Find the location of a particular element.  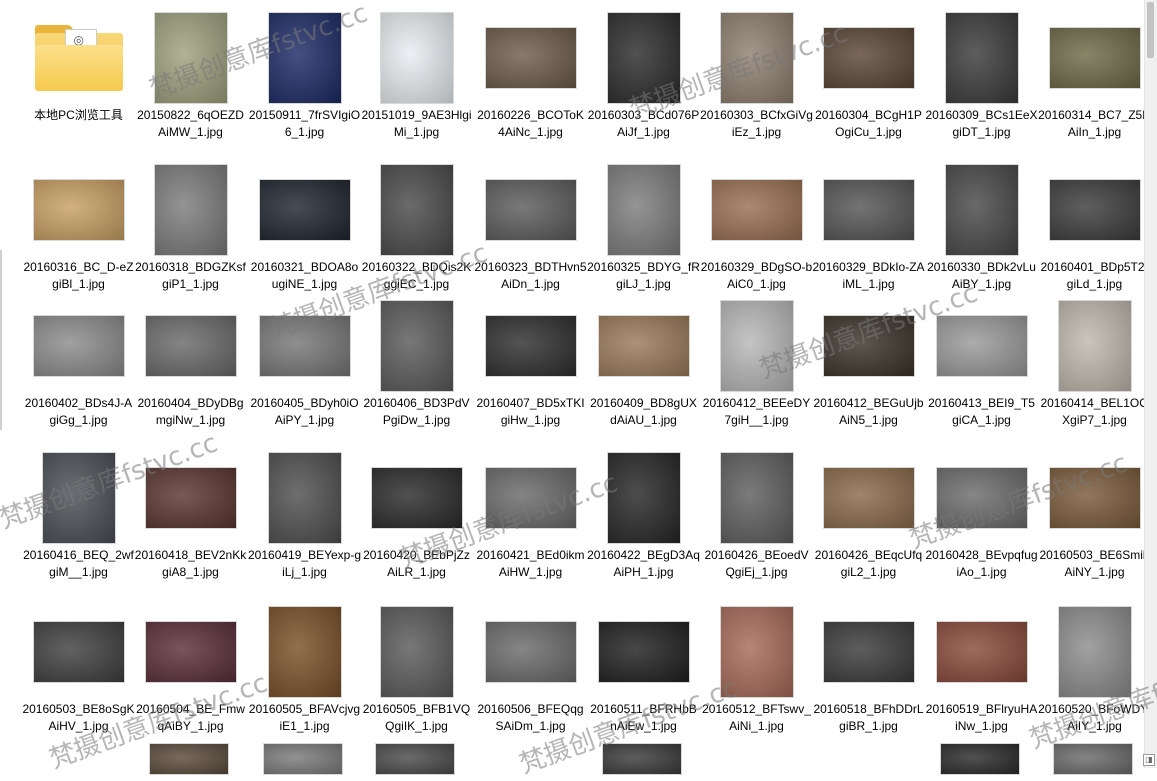

file-item: 20160406_BD3PdVPgiDw_1.jpg is located at coordinates (416, 370).